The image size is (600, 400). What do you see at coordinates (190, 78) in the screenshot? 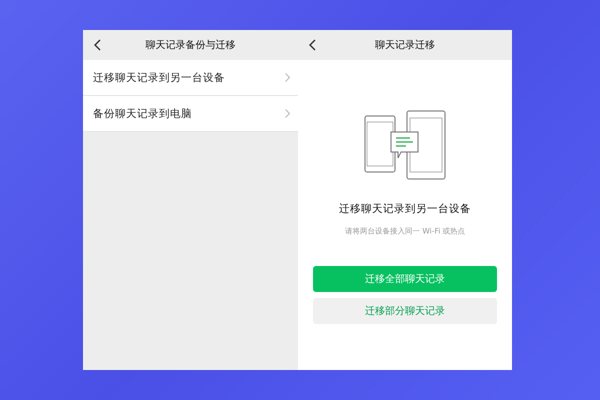
I see `menu-item: 迁移聊天记录到另一台设备` at bounding box center [190, 78].